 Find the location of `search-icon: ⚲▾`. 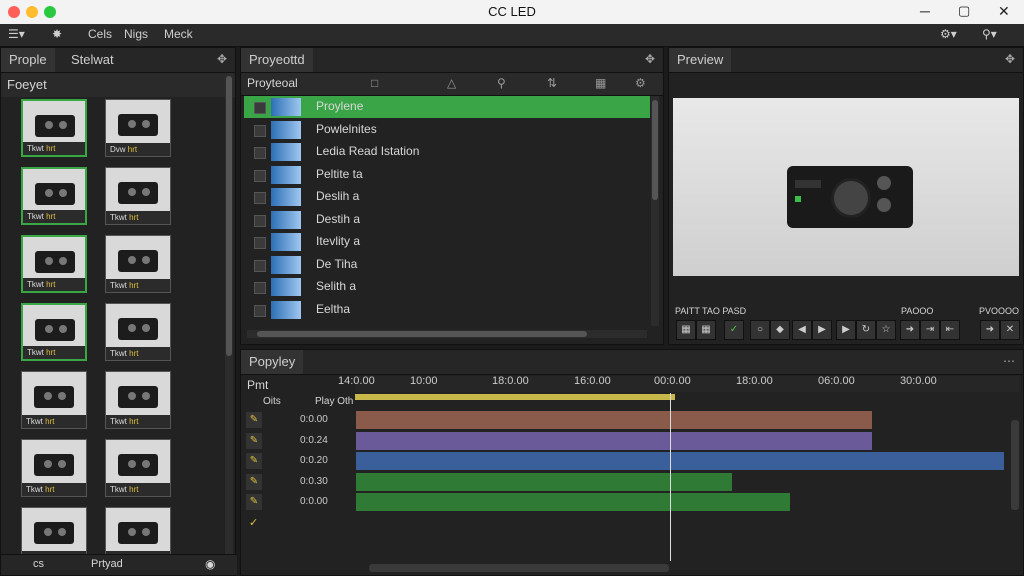

search-icon: ⚲▾ is located at coordinates (989, 34).